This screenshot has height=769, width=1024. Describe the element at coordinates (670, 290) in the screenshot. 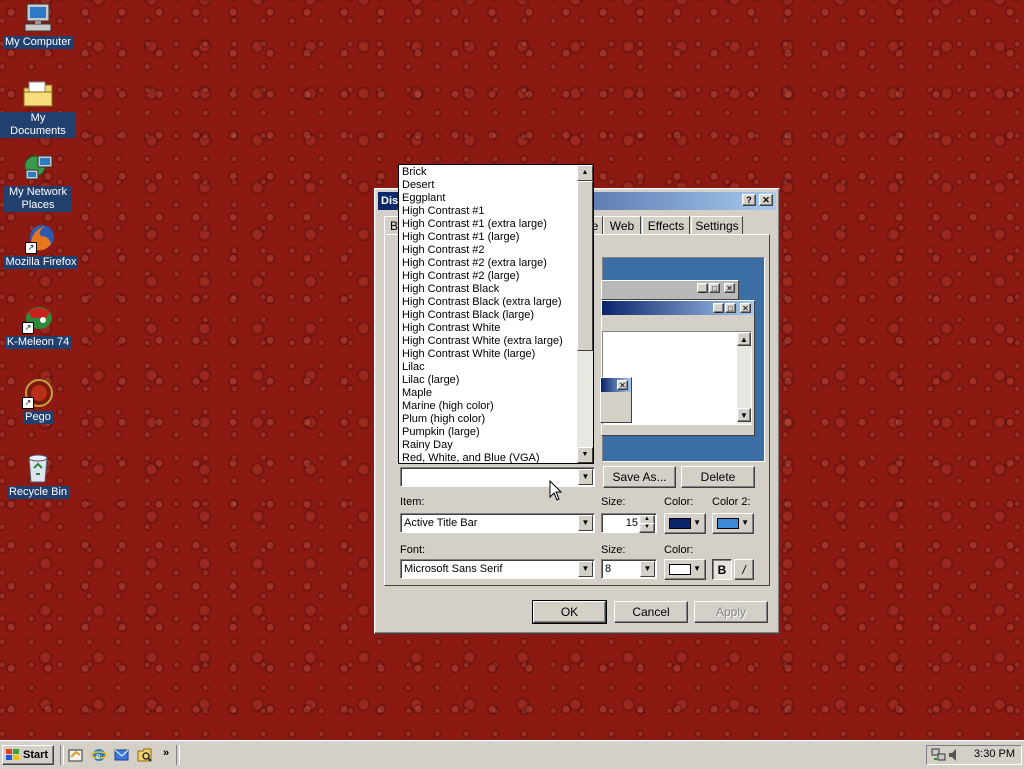

I see `preview-inactive-window: _ □ ✕` at that location.